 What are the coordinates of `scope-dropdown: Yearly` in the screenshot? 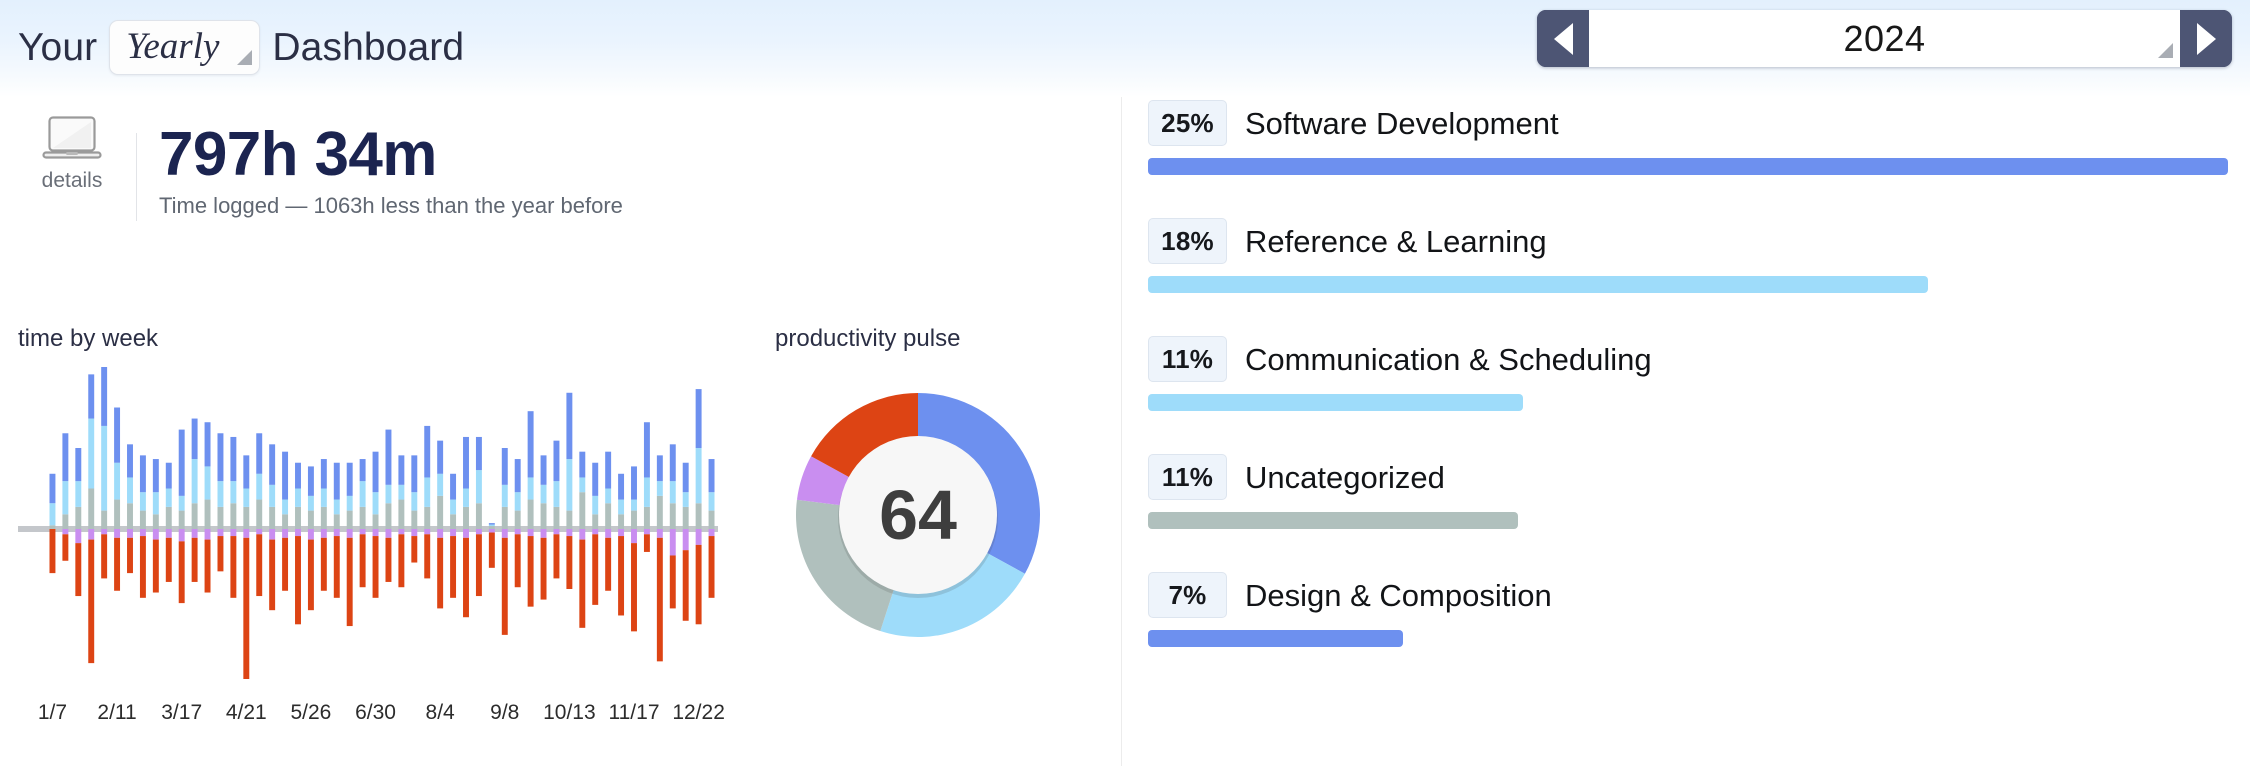 It's located at (185, 47).